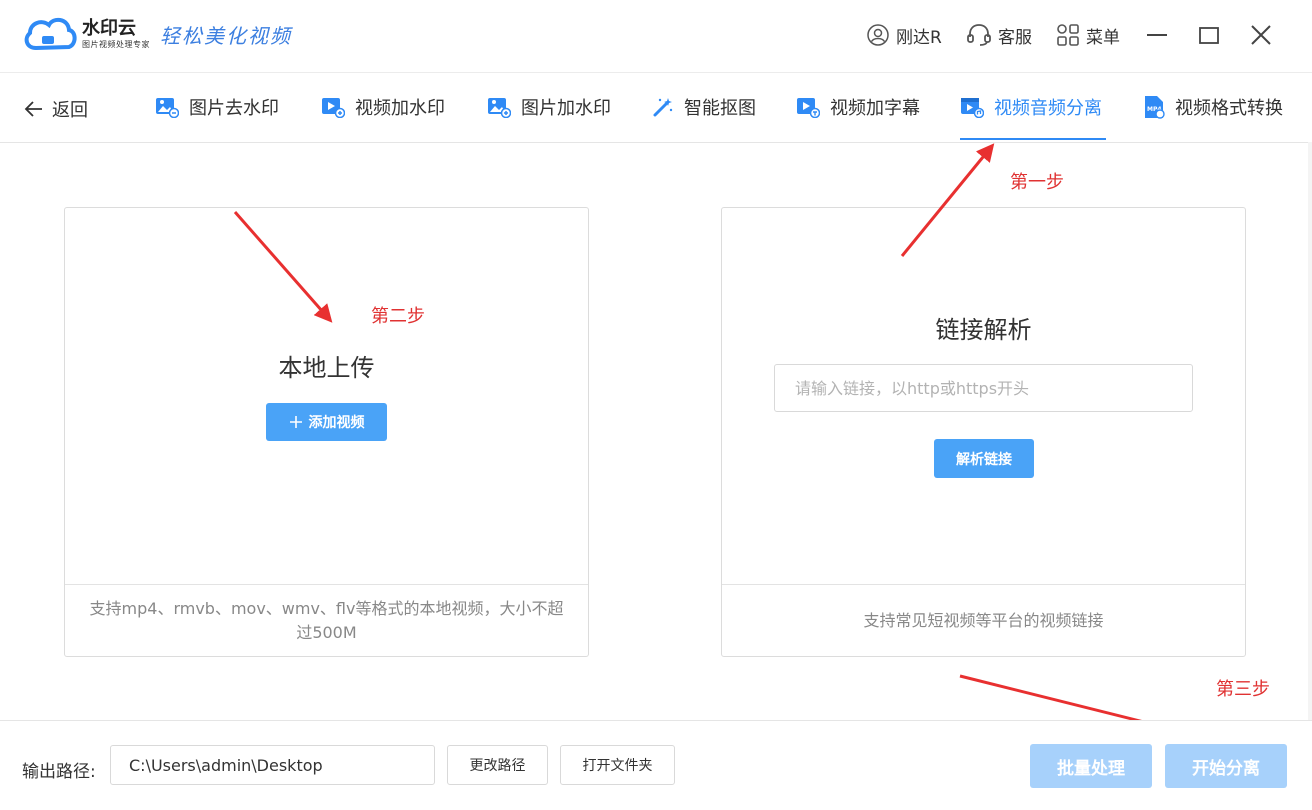 The image size is (1312, 810). What do you see at coordinates (59, 772) in the screenshot?
I see `output-path-label: 输出路径:` at bounding box center [59, 772].